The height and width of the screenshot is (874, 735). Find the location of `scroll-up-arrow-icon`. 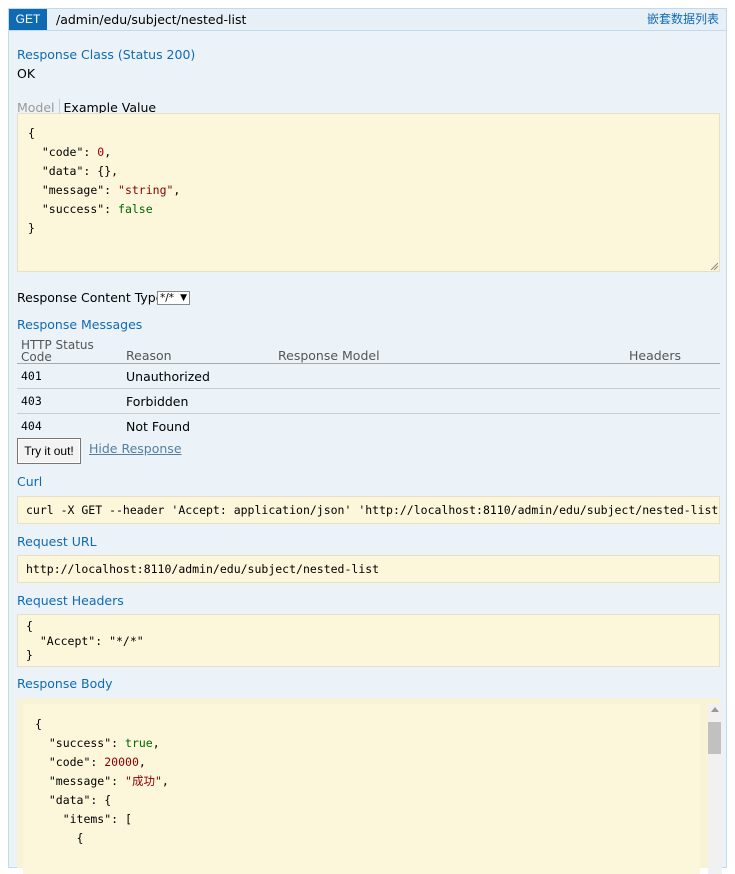

scroll-up-arrow-icon is located at coordinates (715, 709).